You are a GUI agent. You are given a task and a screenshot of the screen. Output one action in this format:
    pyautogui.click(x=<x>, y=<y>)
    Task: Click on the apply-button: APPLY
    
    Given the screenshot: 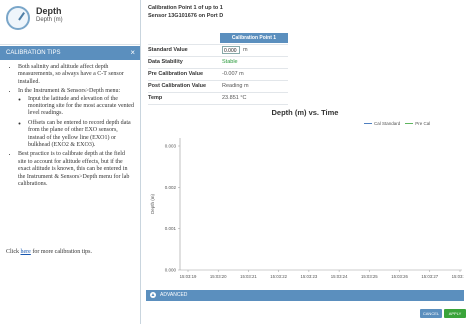 What is the action you would take?
    pyautogui.click(x=455, y=313)
    